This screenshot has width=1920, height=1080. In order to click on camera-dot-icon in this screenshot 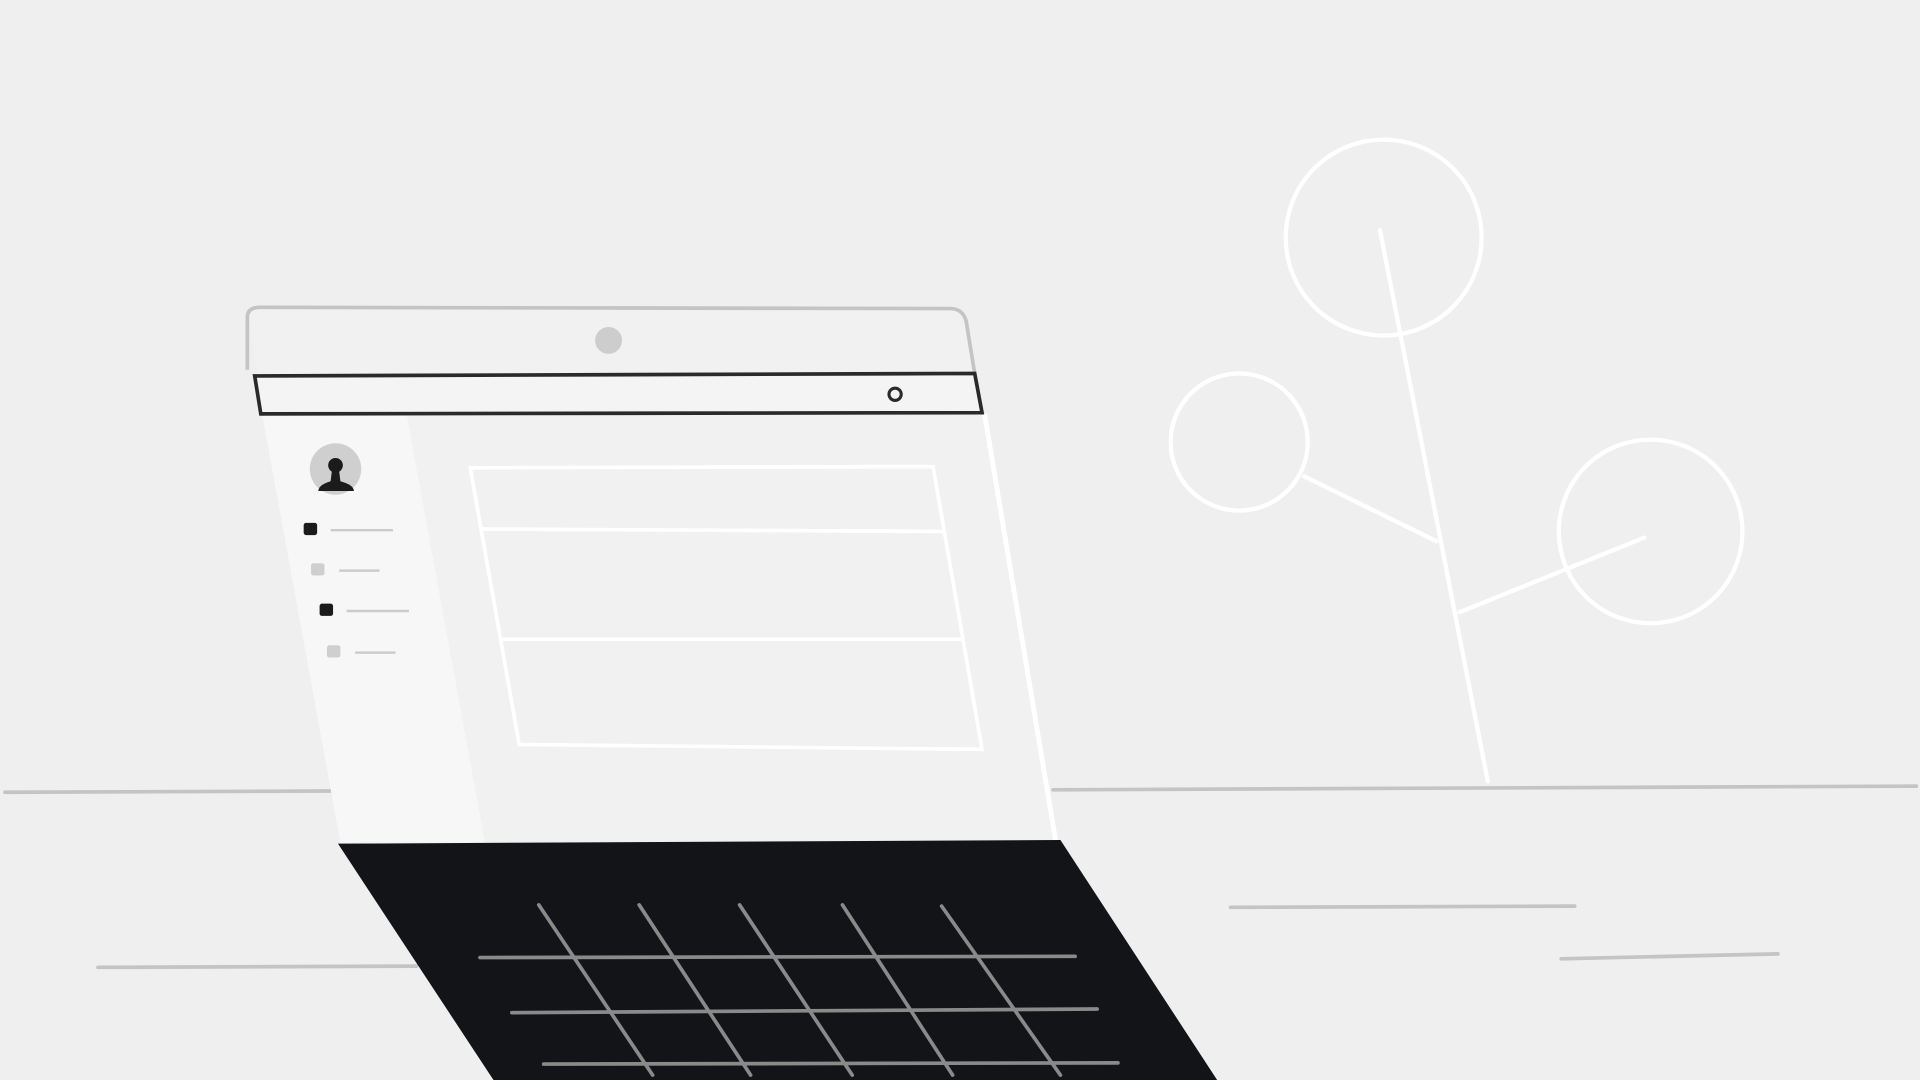, I will do `click(609, 340)`.